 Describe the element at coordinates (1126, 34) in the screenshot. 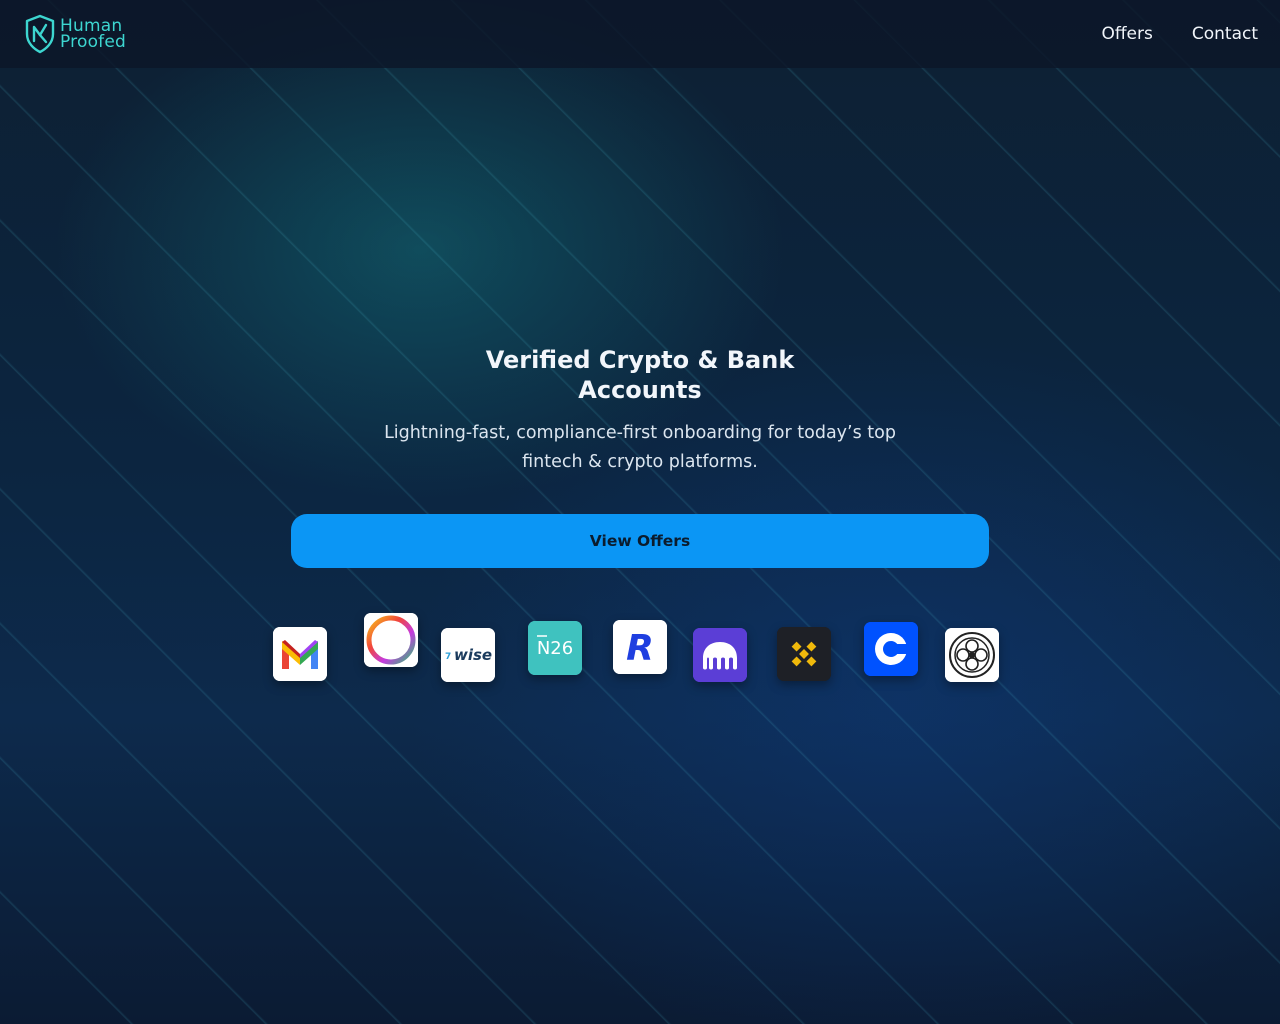

I see `nav-offers-link: Offers` at that location.